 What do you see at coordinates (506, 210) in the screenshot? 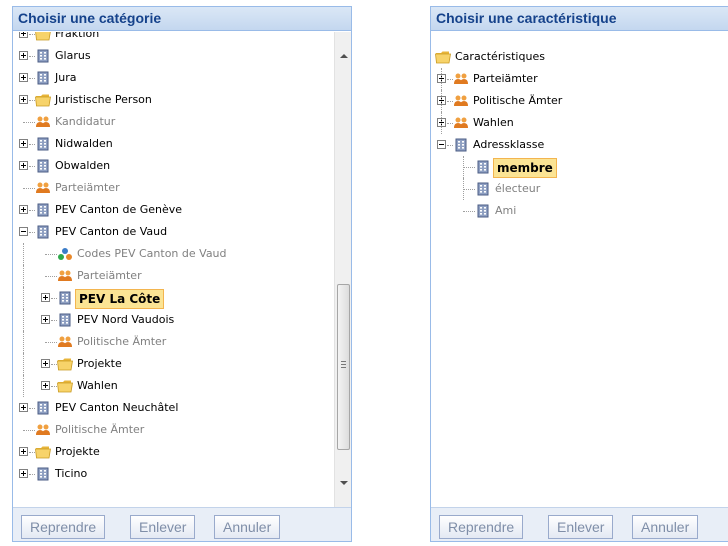
I see `tree-node-label: Ami` at bounding box center [506, 210].